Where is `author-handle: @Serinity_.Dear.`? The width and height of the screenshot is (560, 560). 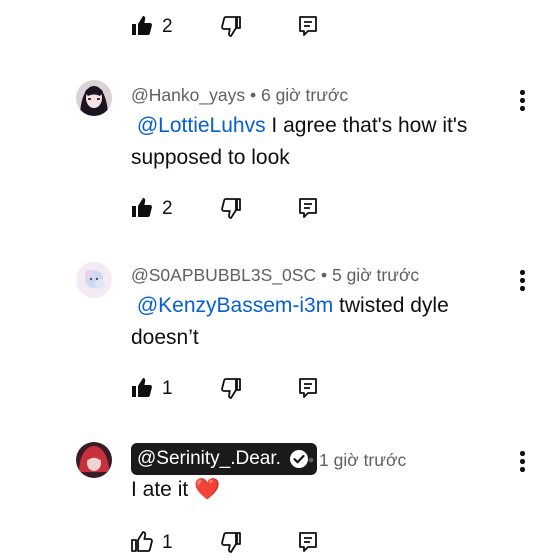
author-handle: @Serinity_.Dear. is located at coordinates (209, 458).